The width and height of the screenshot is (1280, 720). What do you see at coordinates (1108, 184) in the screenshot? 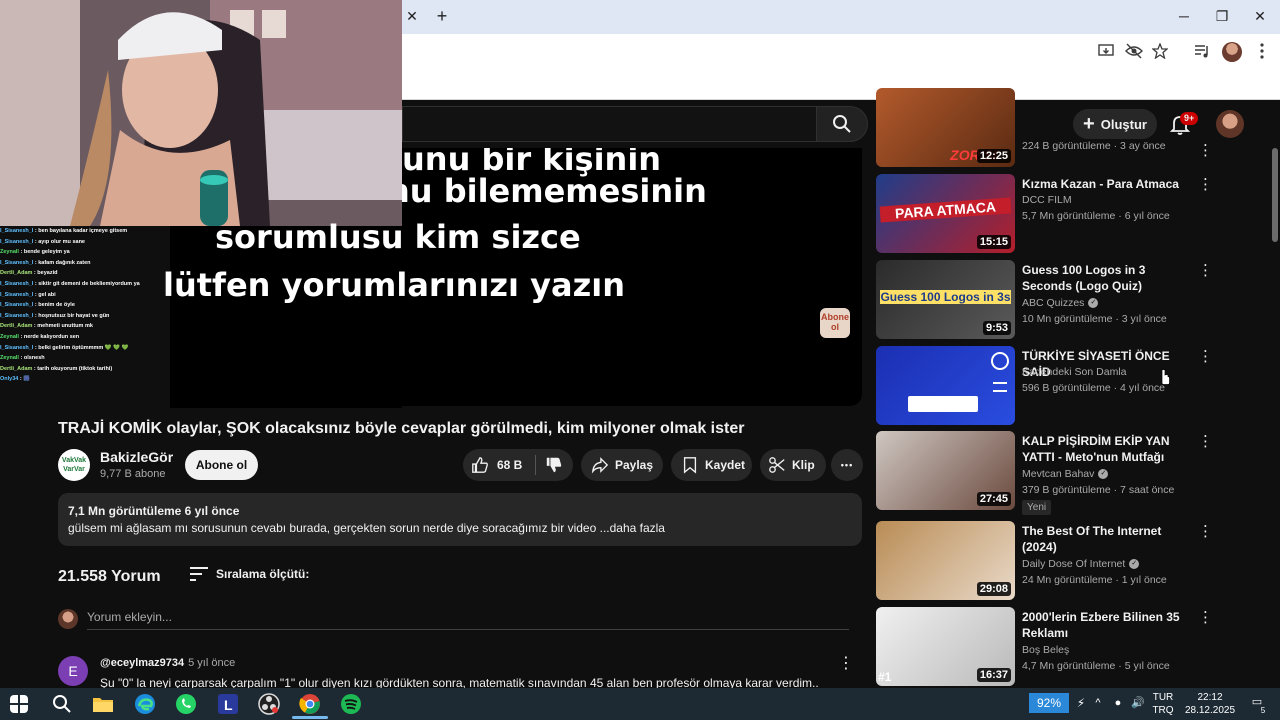
I see `video-title: Kızma Kazan - Para Atmaca` at bounding box center [1108, 184].